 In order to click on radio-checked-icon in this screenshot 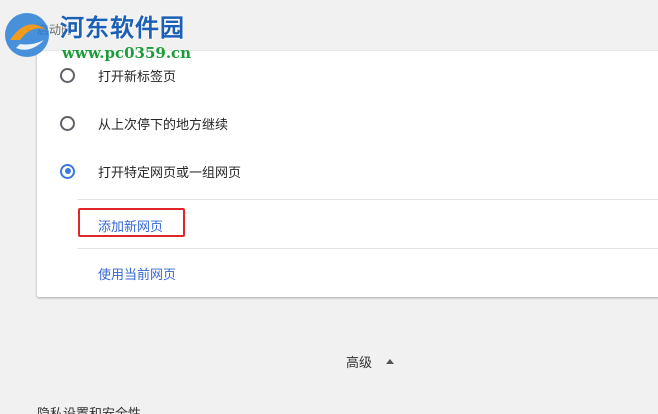, I will do `click(67, 171)`.